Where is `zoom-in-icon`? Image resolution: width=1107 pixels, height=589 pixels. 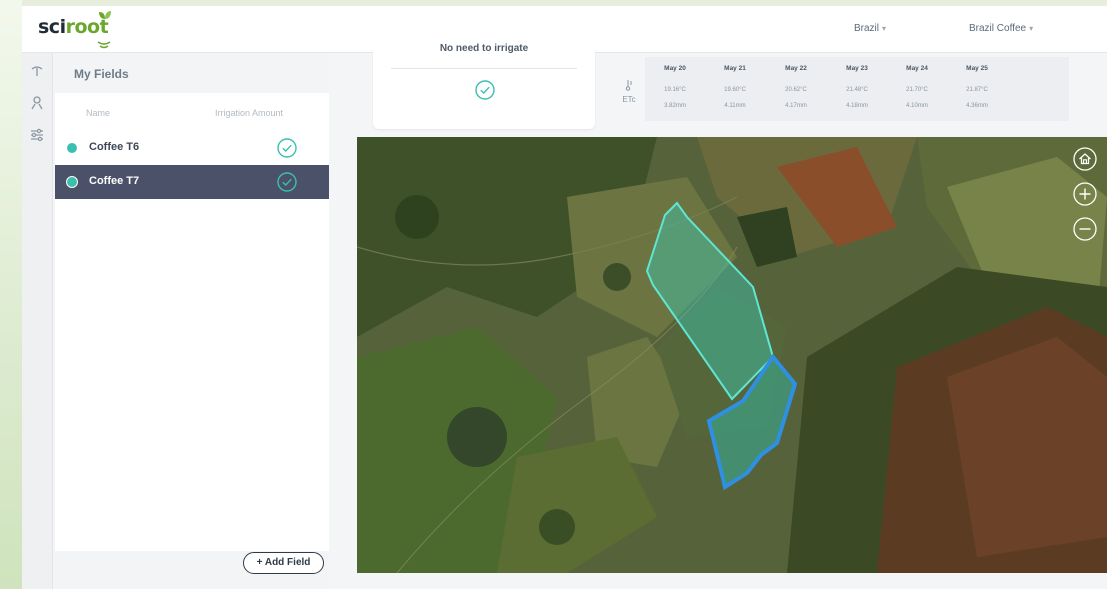 zoom-in-icon is located at coordinates (1085, 194).